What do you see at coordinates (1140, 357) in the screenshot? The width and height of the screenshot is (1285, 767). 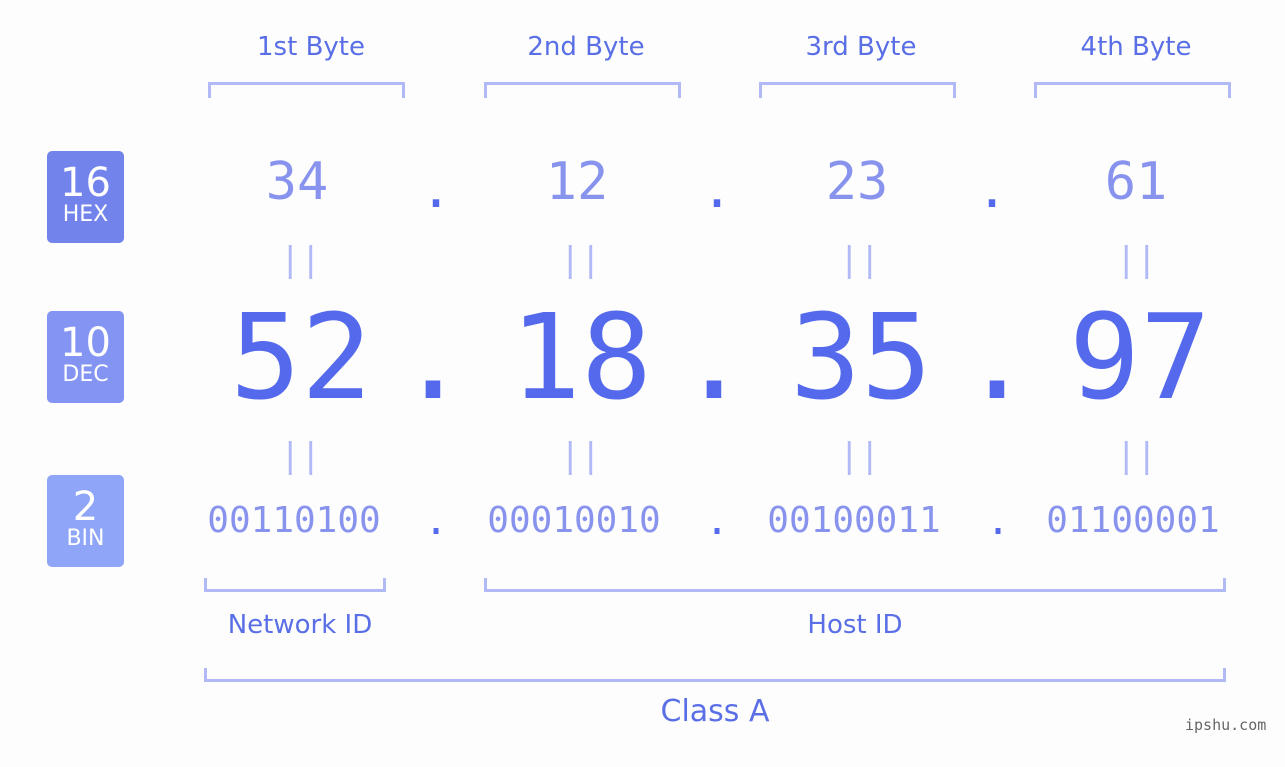 I see `dec-byte-4: 97` at bounding box center [1140, 357].